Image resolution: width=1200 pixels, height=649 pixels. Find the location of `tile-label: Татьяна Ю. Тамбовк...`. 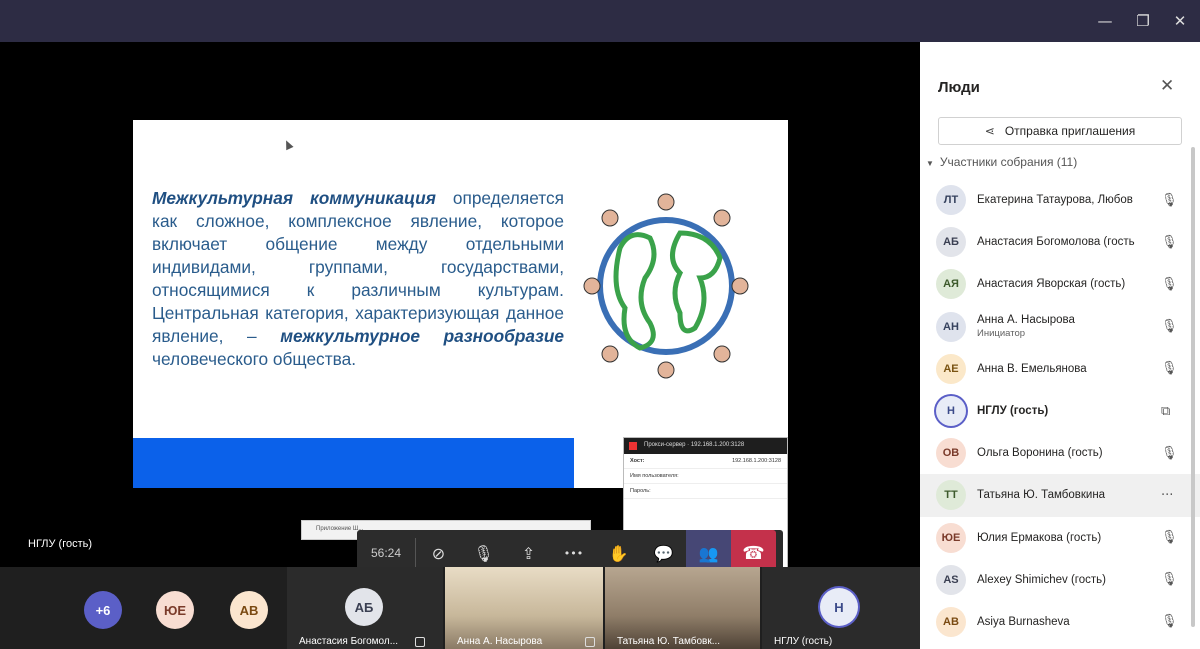

tile-label: Татьяна Ю. Тамбовк... is located at coordinates (669, 641).